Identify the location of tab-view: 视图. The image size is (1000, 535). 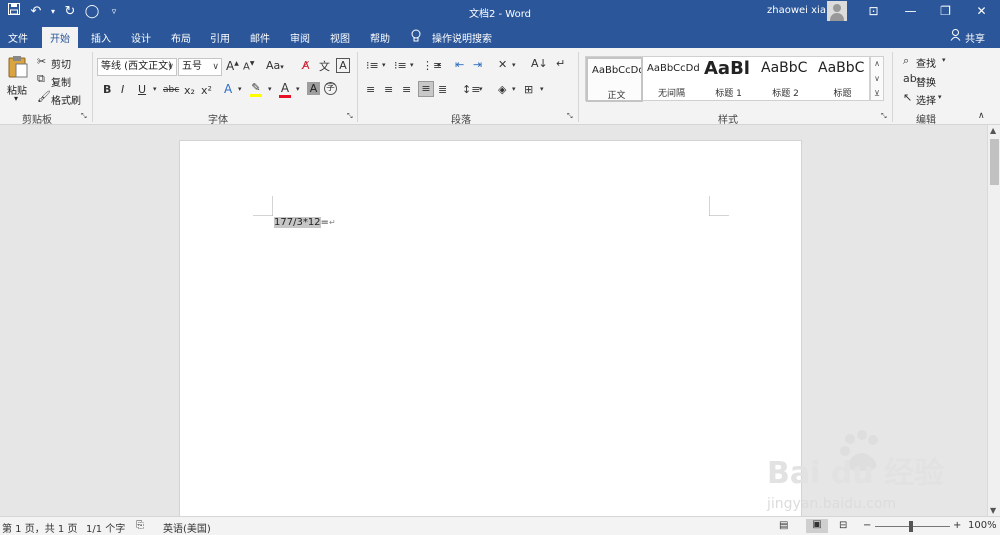
(340, 37).